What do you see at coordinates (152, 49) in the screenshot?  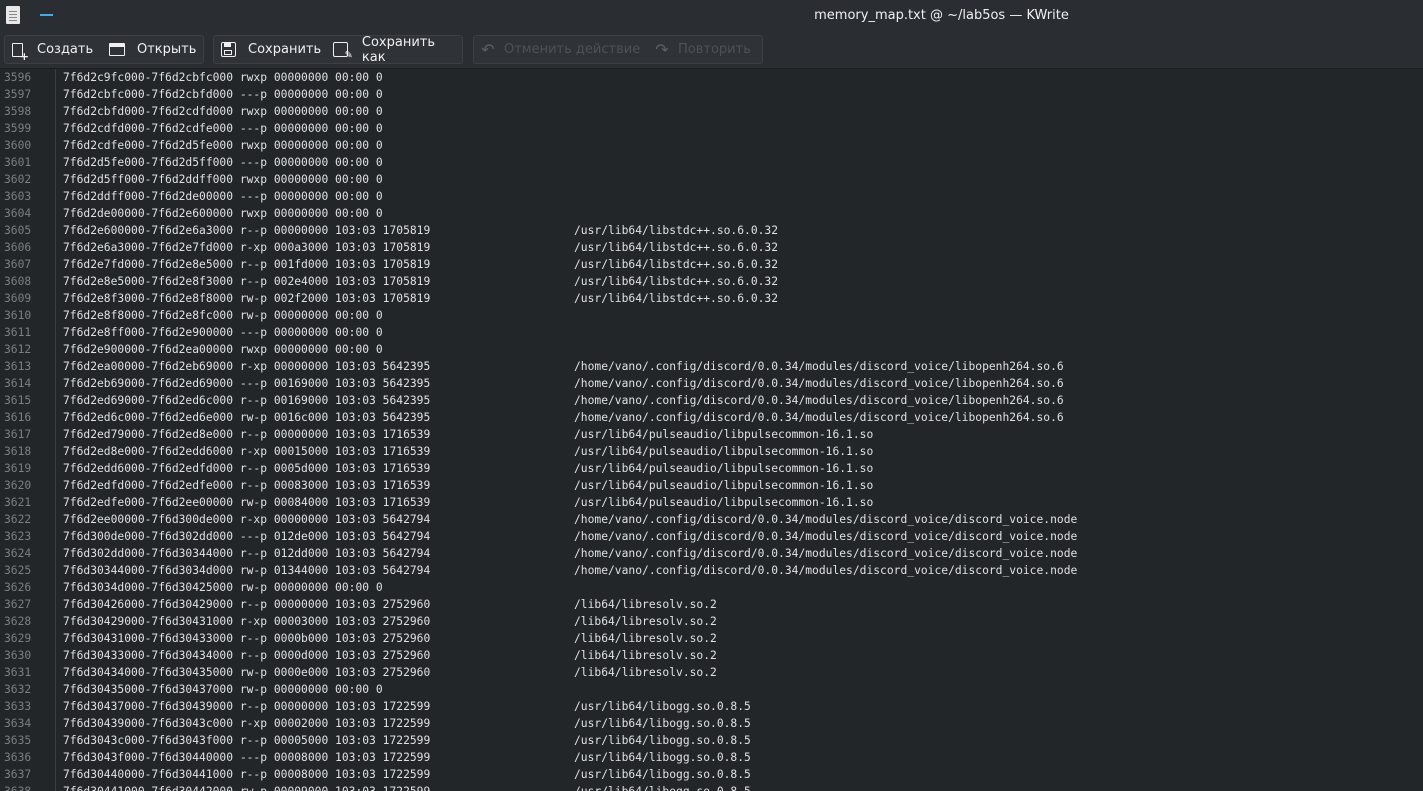 I see `open-button: Открыть` at bounding box center [152, 49].